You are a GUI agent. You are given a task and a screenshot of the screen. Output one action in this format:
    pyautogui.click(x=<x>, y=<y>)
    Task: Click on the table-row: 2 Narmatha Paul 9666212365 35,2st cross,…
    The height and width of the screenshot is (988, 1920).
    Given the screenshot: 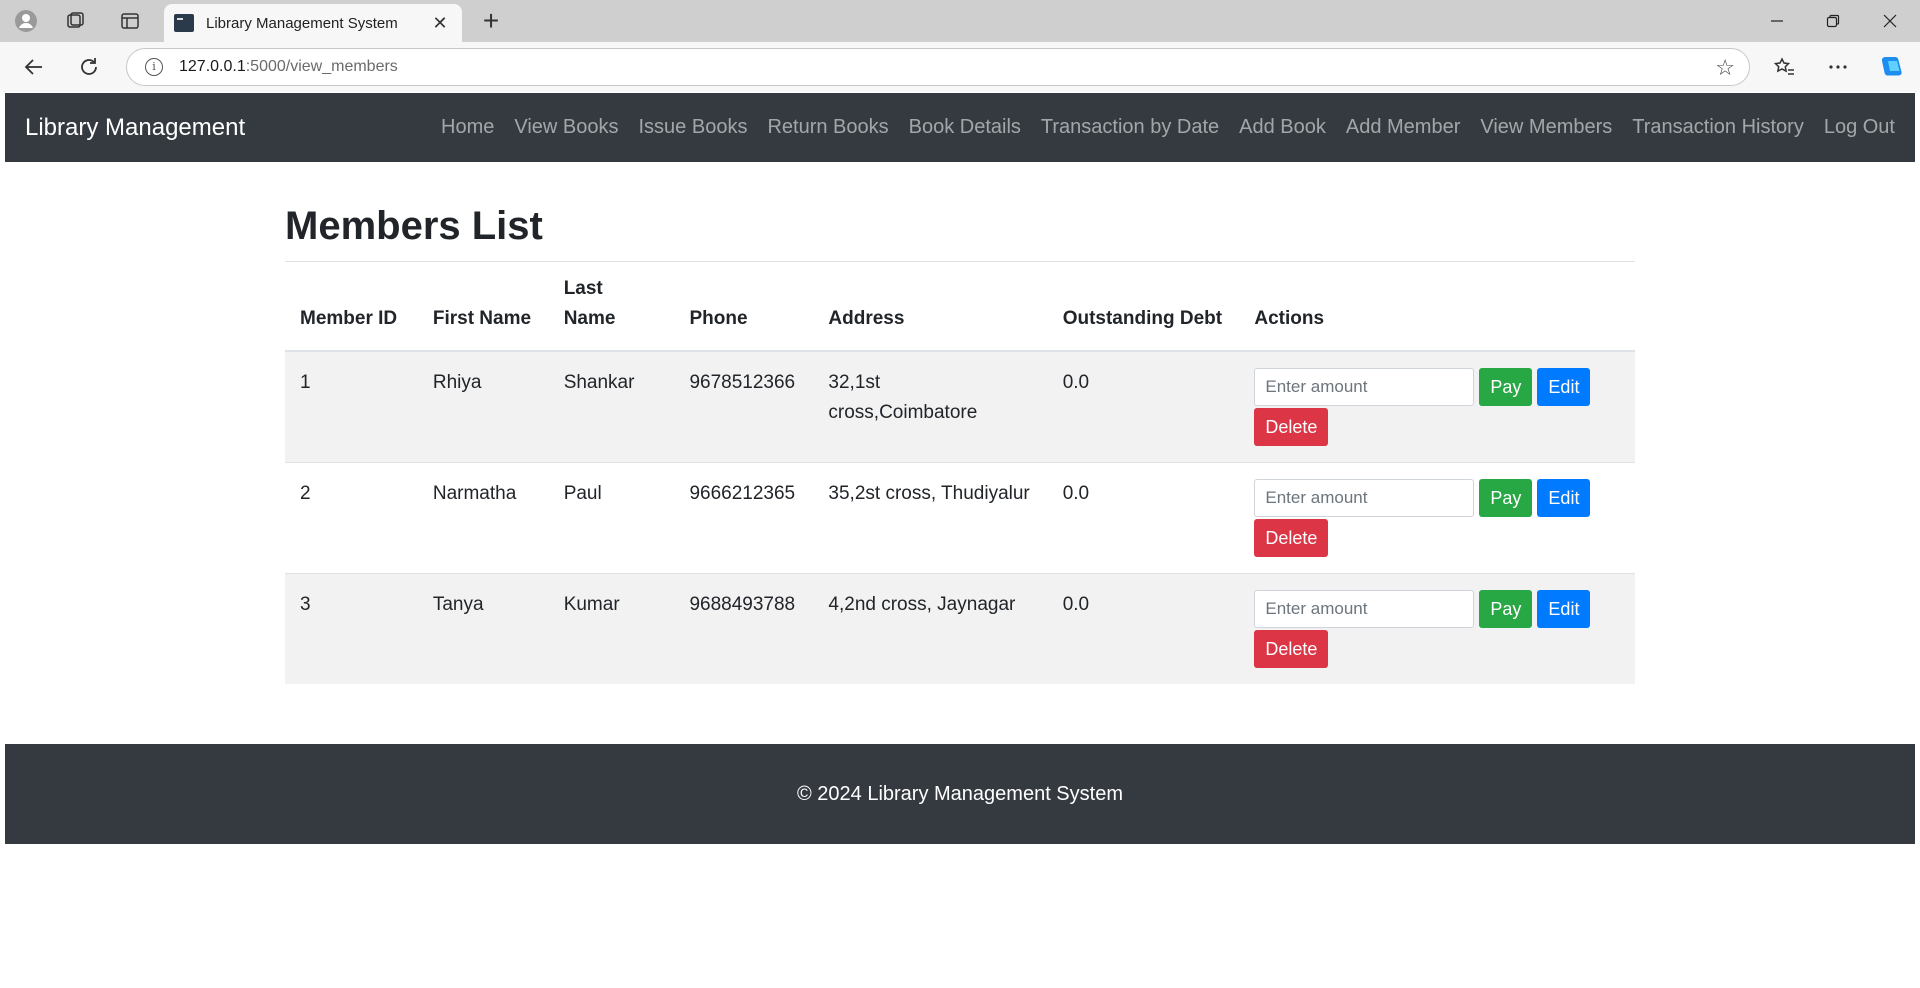 What is the action you would take?
    pyautogui.click(x=960, y=518)
    